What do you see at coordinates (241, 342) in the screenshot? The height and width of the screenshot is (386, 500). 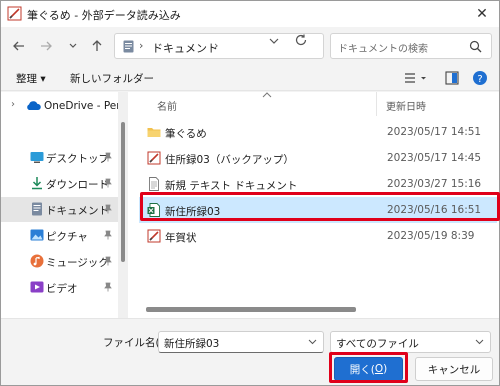 I see `filename-input: 新住所録03` at bounding box center [241, 342].